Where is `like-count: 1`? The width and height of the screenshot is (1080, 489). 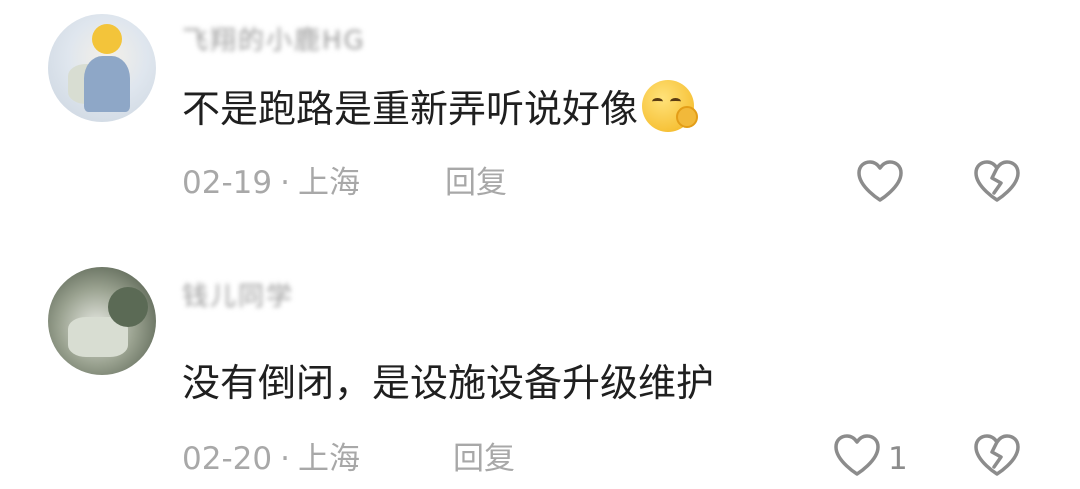
like-count: 1 is located at coordinates (898, 459).